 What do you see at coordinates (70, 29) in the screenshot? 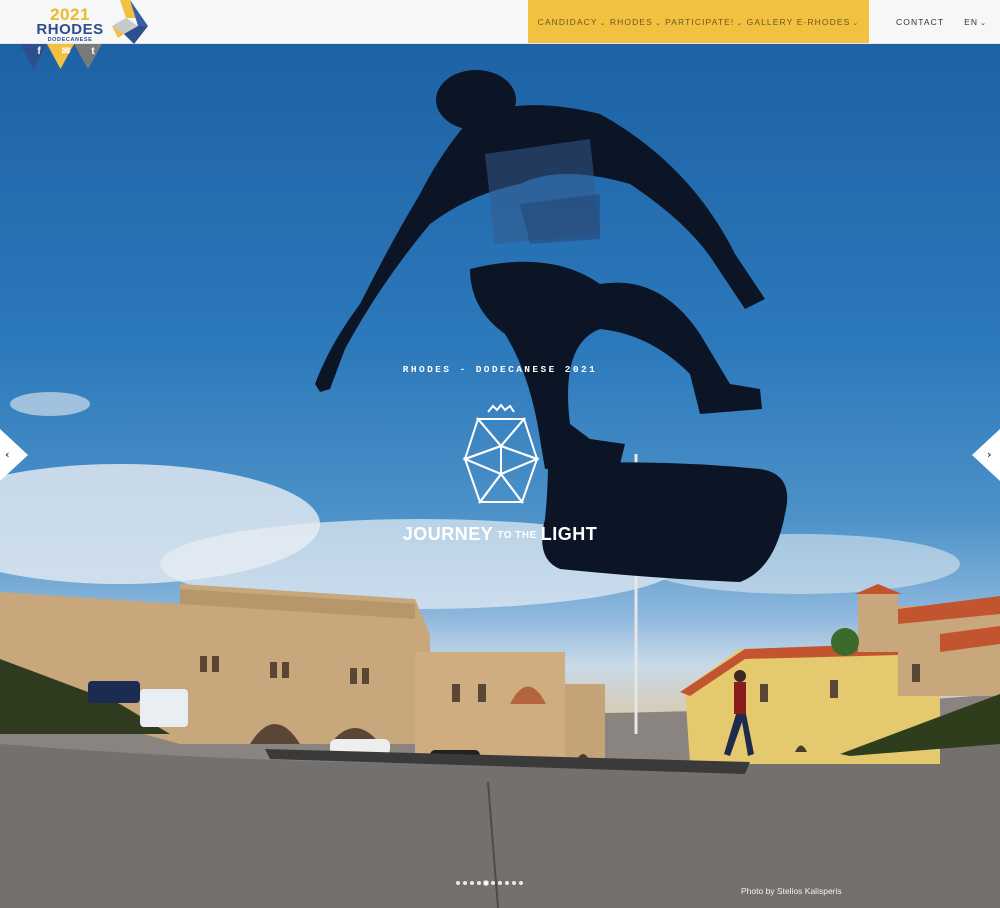
I see `logo-city: RHODES` at bounding box center [70, 29].